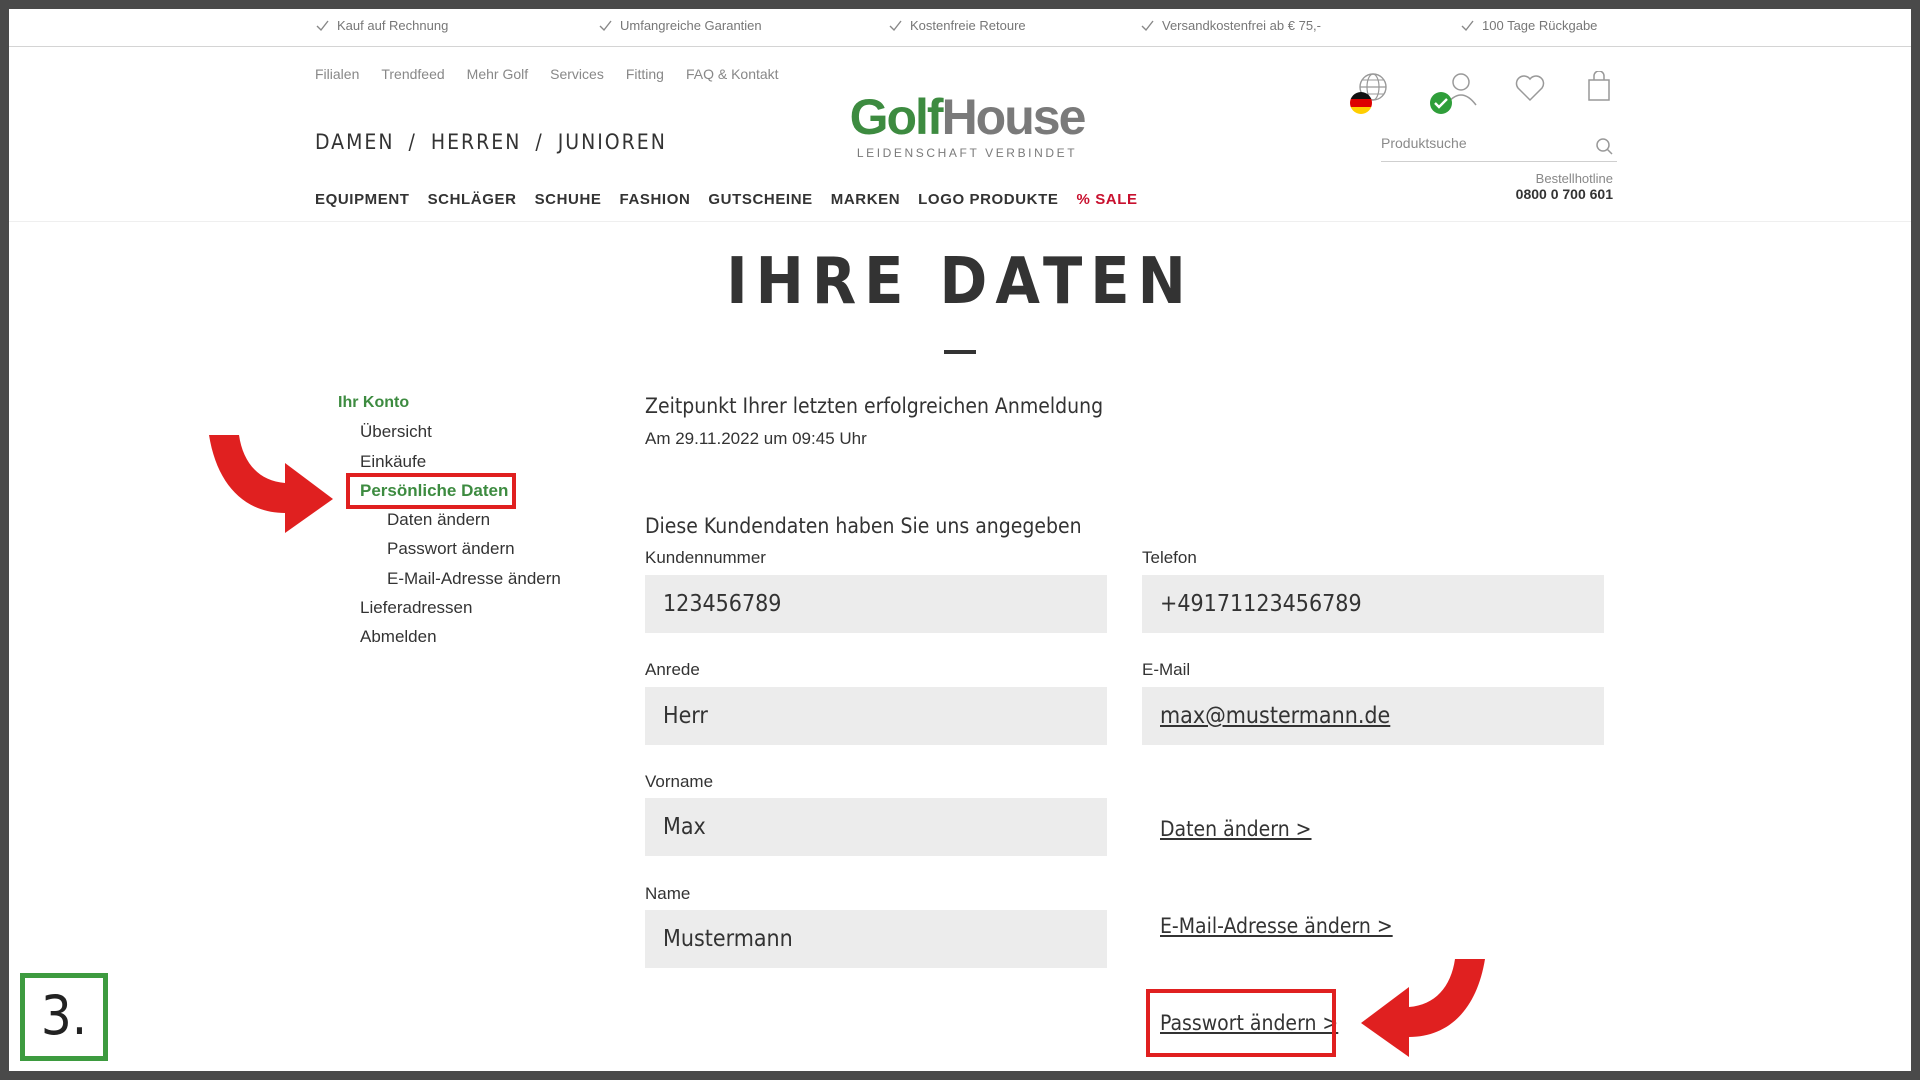 This screenshot has height=1080, width=1920. Describe the element at coordinates (876, 827) in the screenshot. I see `vorname-field: Max` at that location.